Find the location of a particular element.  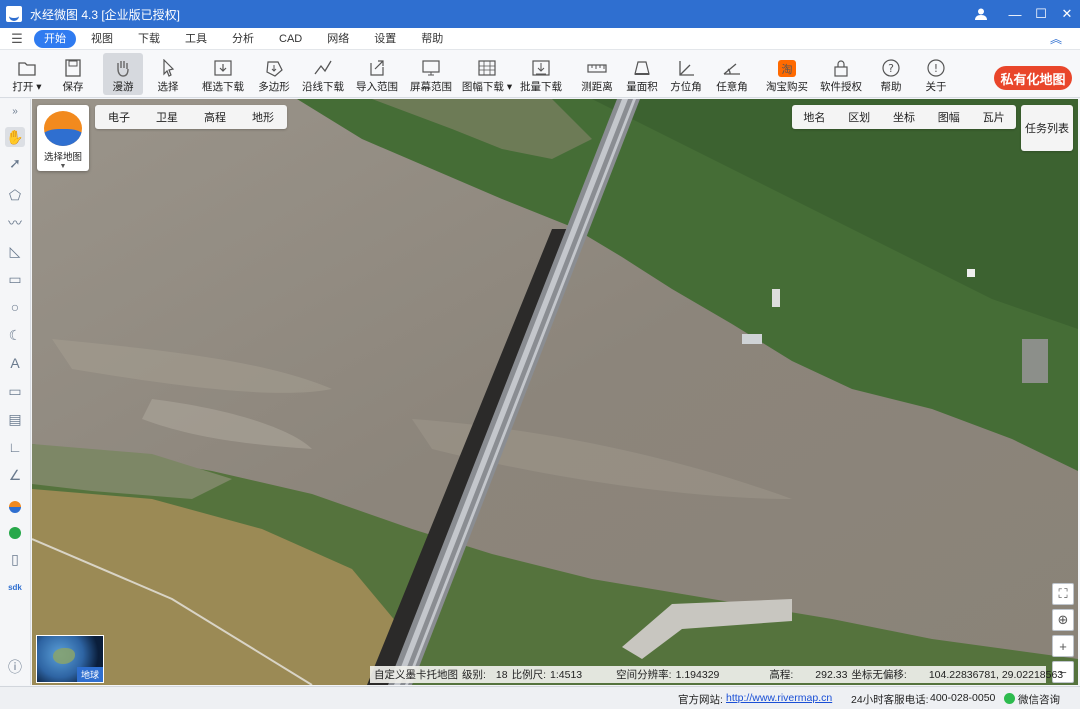

about-button: ! 关于 is located at coordinates (936, 74).